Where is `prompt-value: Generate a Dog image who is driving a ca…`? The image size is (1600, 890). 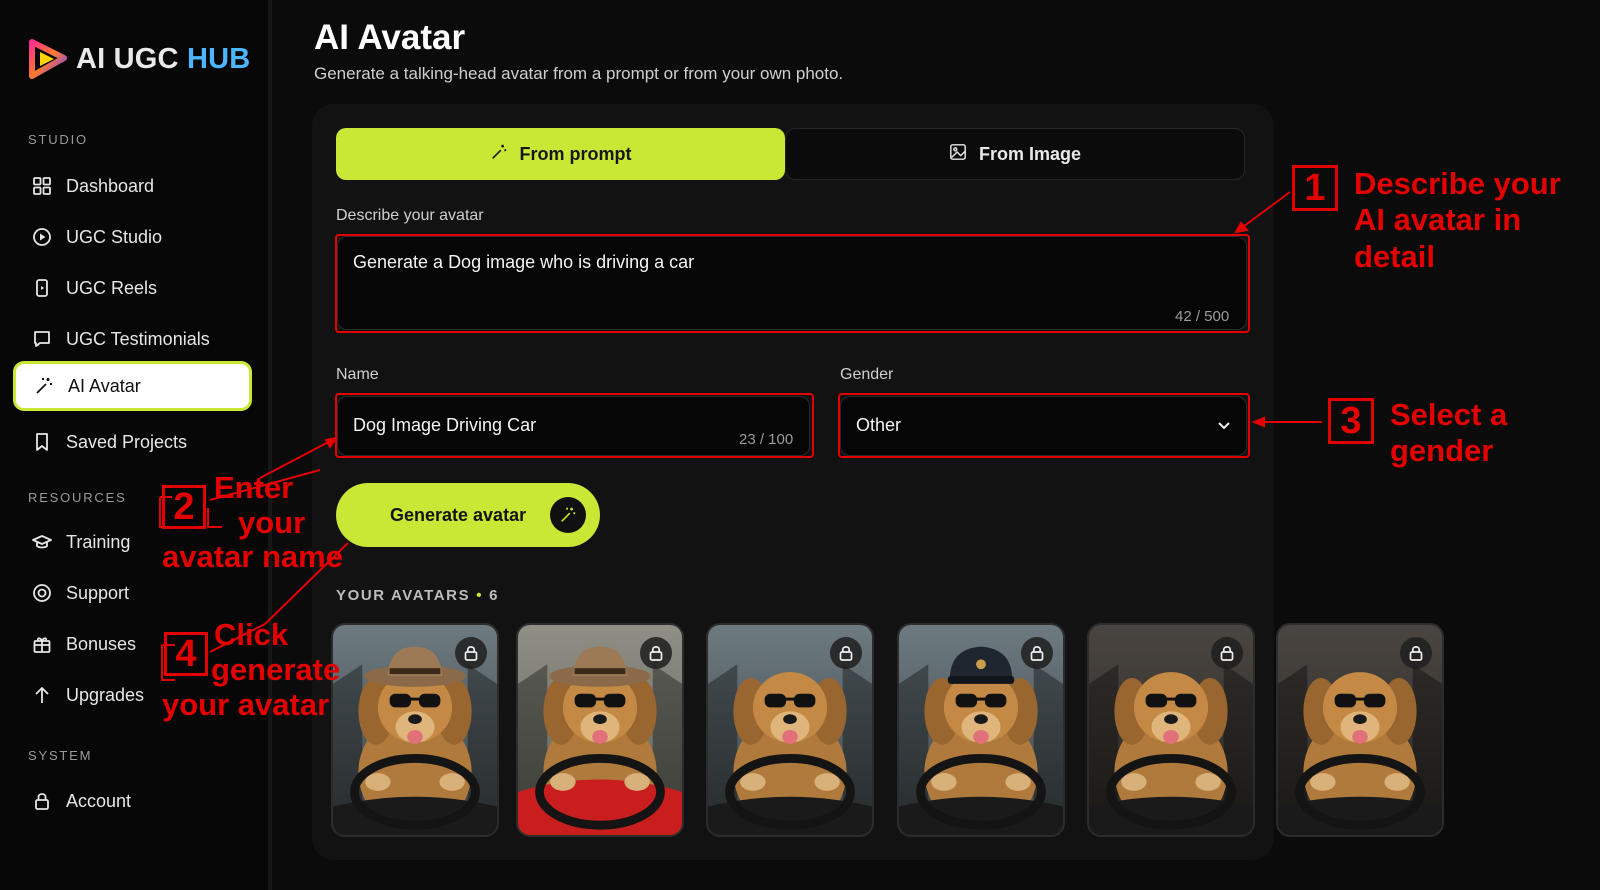
prompt-value: Generate a Dog image who is driving a ca… is located at coordinates (524, 262).